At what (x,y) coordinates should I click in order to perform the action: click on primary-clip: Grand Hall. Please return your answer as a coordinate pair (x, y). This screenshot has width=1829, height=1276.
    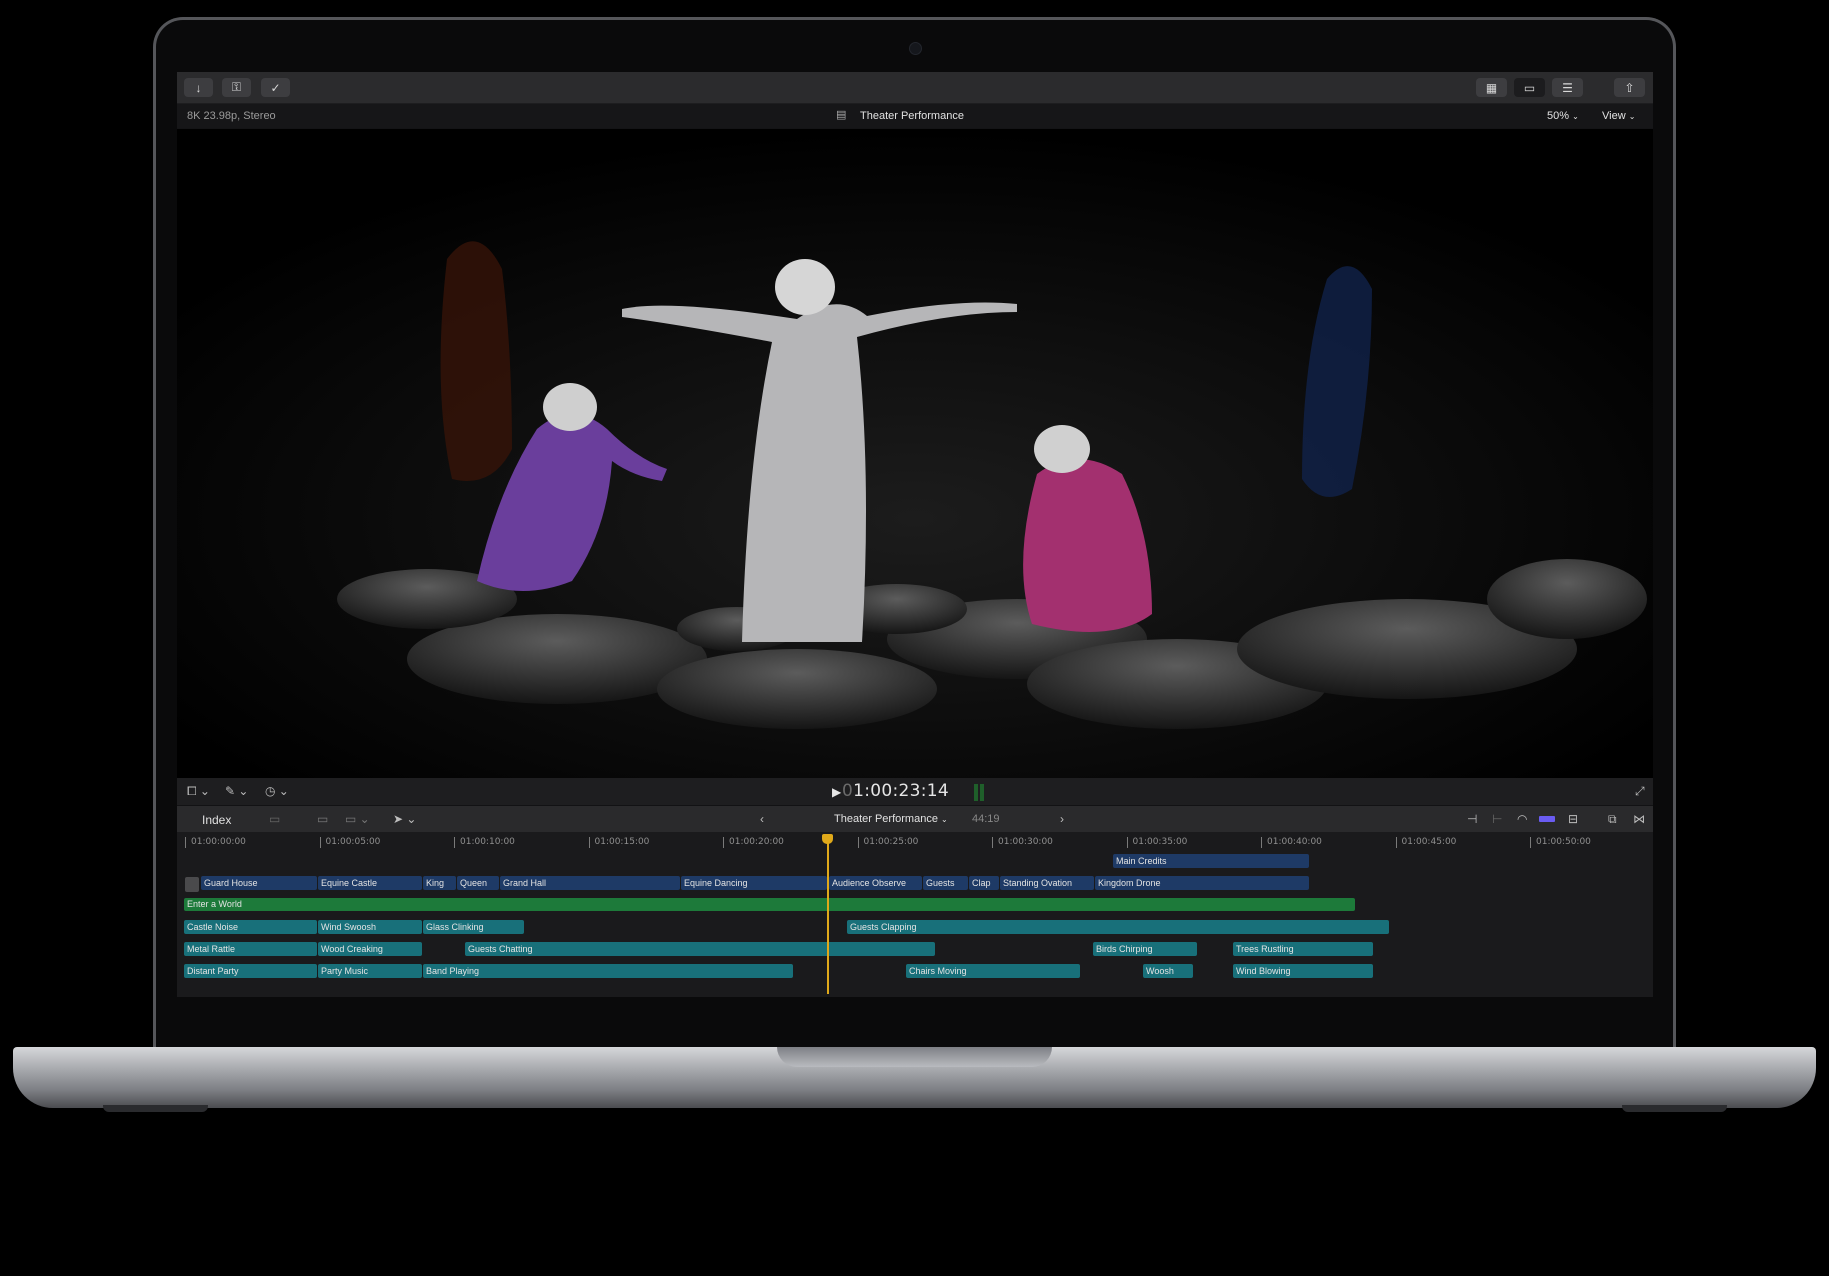
    Looking at the image, I should click on (590, 883).